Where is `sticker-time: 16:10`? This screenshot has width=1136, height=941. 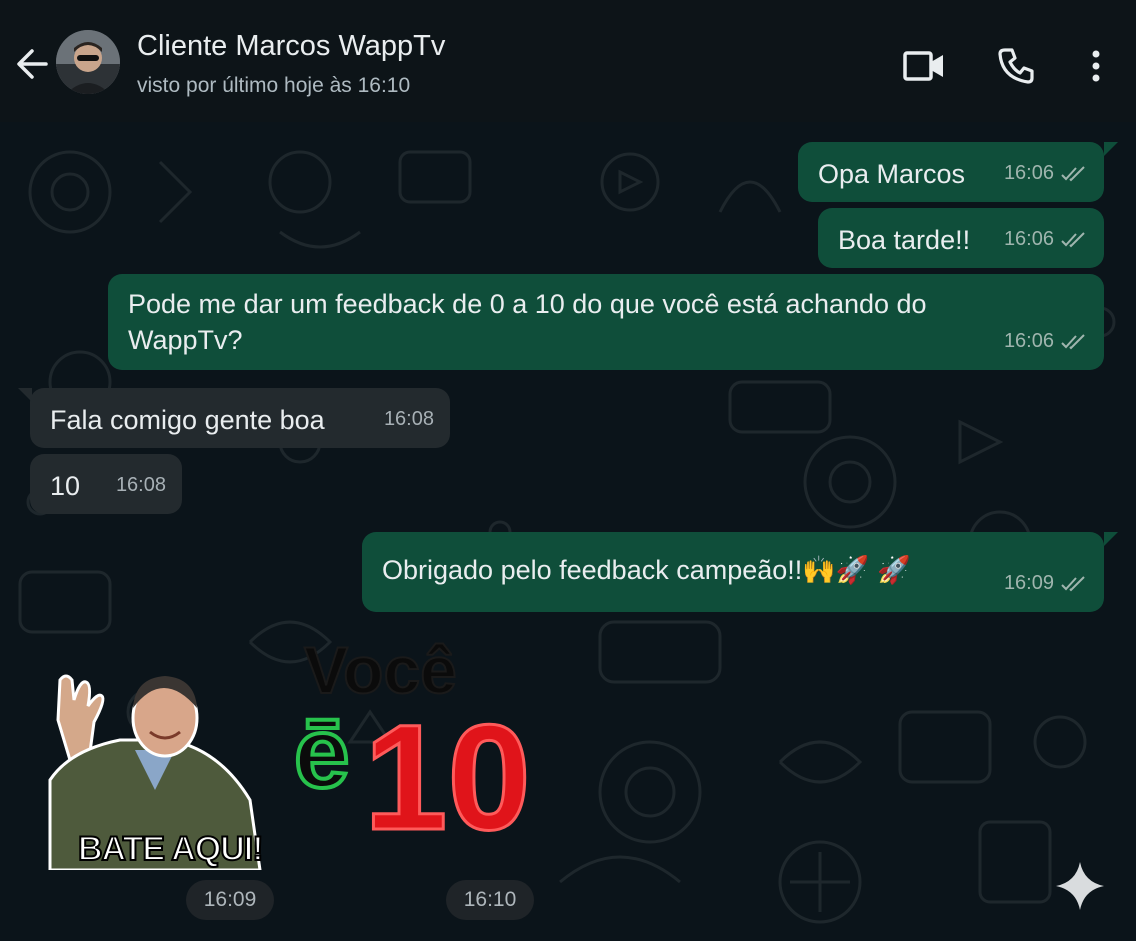 sticker-time: 16:10 is located at coordinates (490, 900).